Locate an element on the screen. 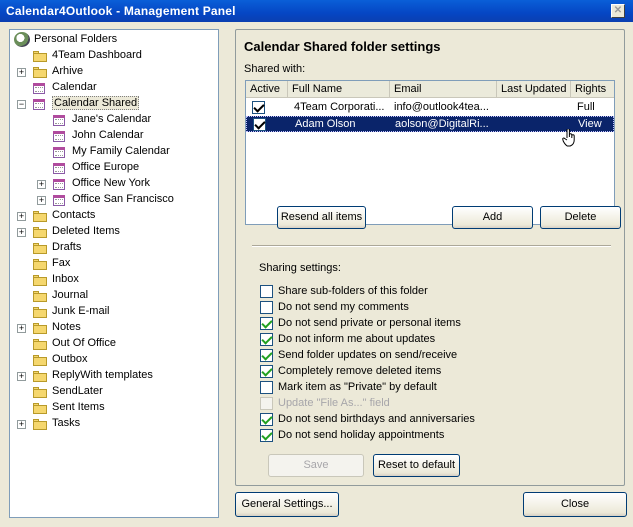  tree-item-label: Junk E-mail is located at coordinates (81, 311).